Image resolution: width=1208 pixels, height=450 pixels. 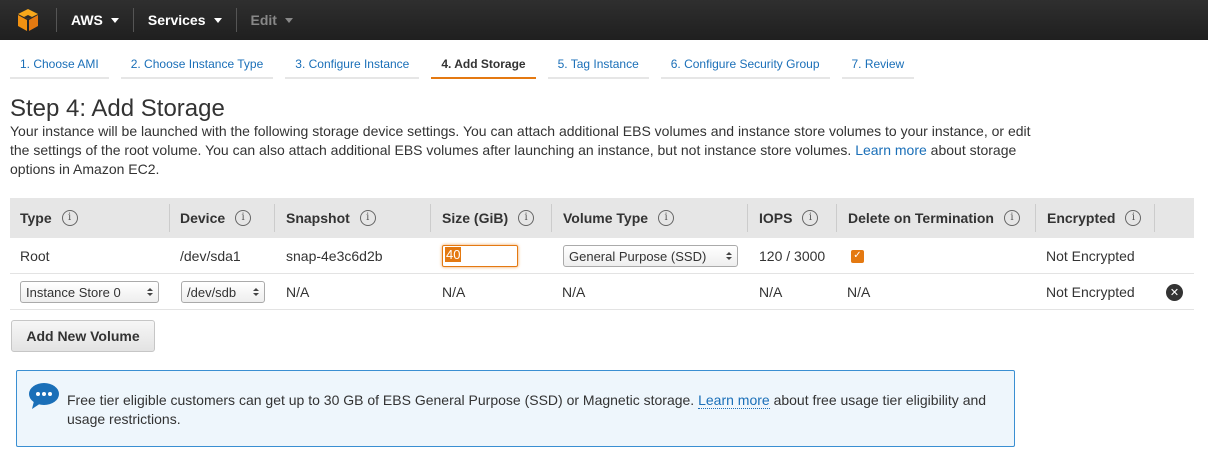 I want to click on volume-type-cell: General Purpose (SSD), so click(x=650, y=256).